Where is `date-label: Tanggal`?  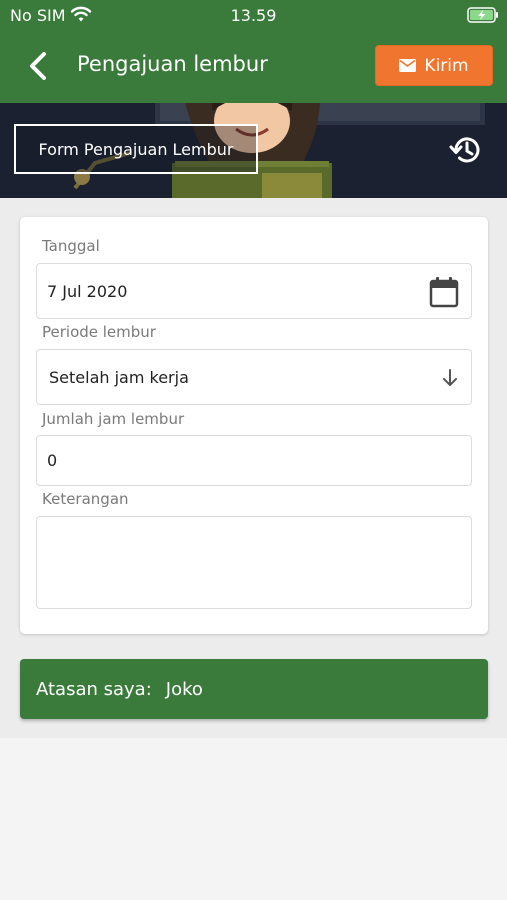 date-label: Tanggal is located at coordinates (71, 246).